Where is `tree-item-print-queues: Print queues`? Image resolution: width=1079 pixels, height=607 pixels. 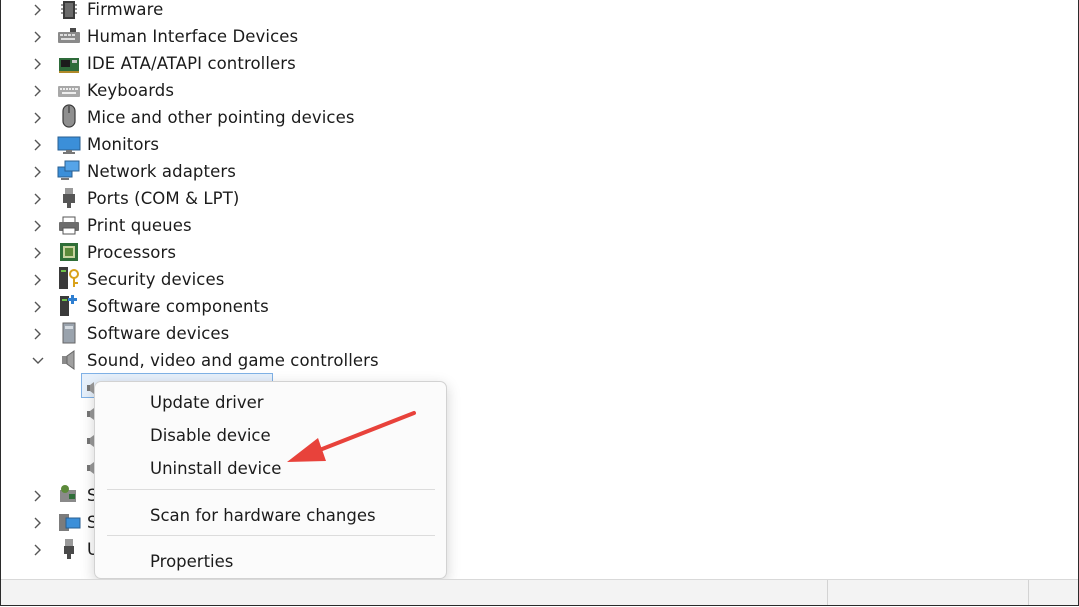 tree-item-print-queues: Print queues is located at coordinates (301, 225).